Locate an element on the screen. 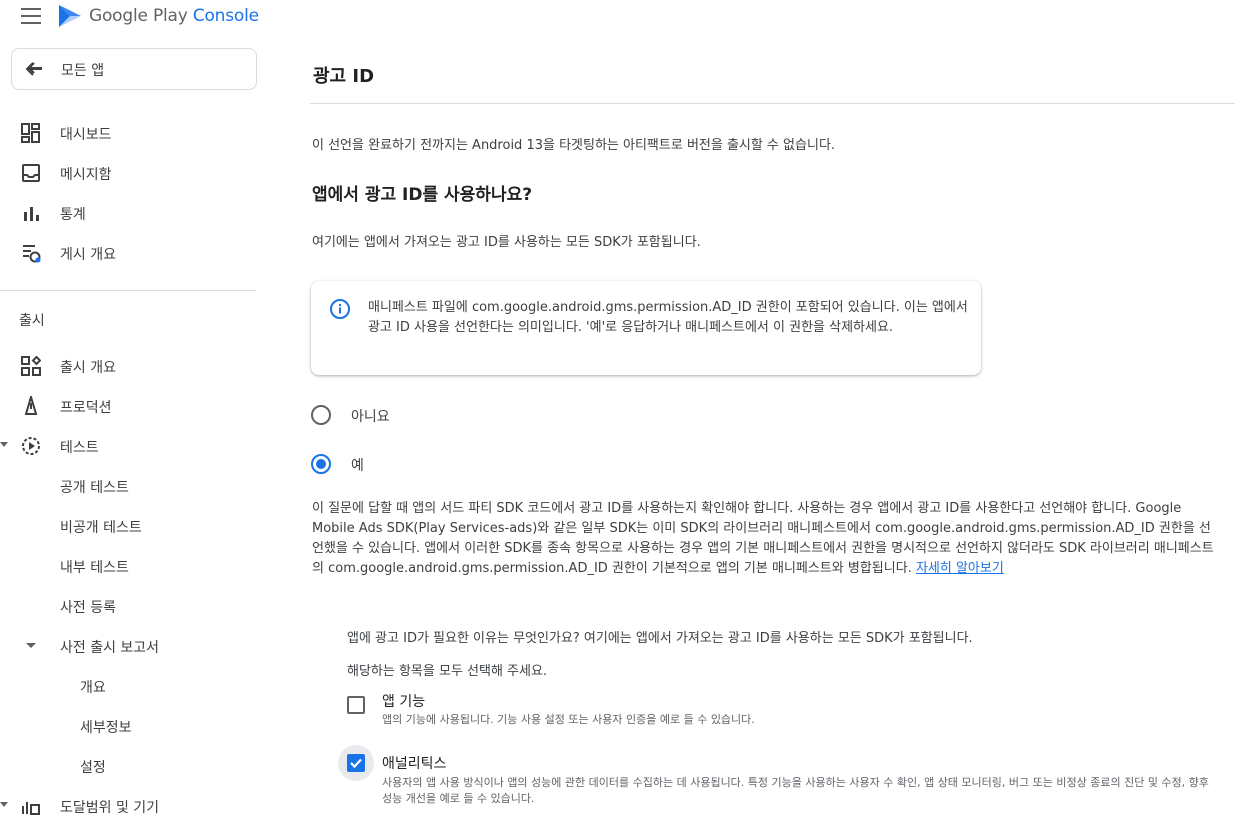 This screenshot has height=822, width=1235. arrow-back-icon is located at coordinates (33, 69).